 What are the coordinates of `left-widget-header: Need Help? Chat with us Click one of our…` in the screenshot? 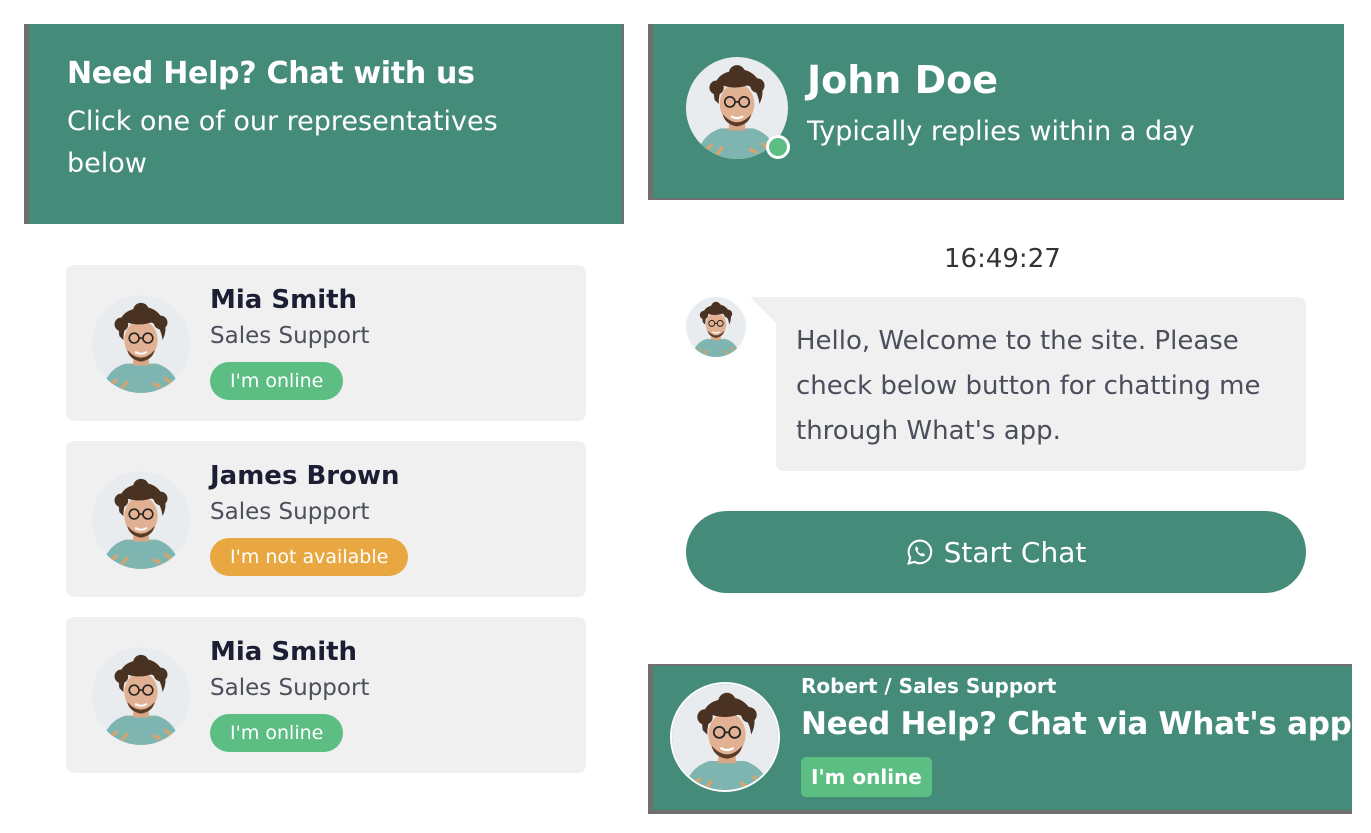 It's located at (324, 124).